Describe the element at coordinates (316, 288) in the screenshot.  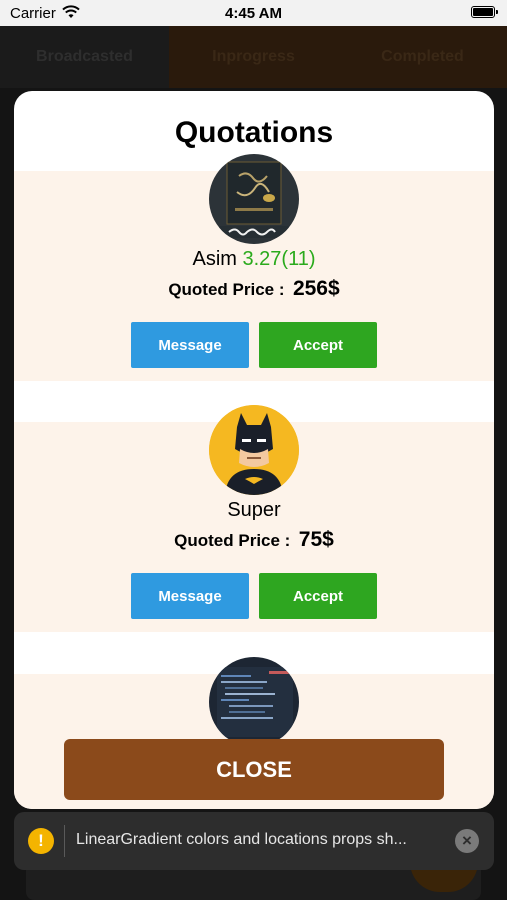
I see `quoted-price-value: 256$` at that location.